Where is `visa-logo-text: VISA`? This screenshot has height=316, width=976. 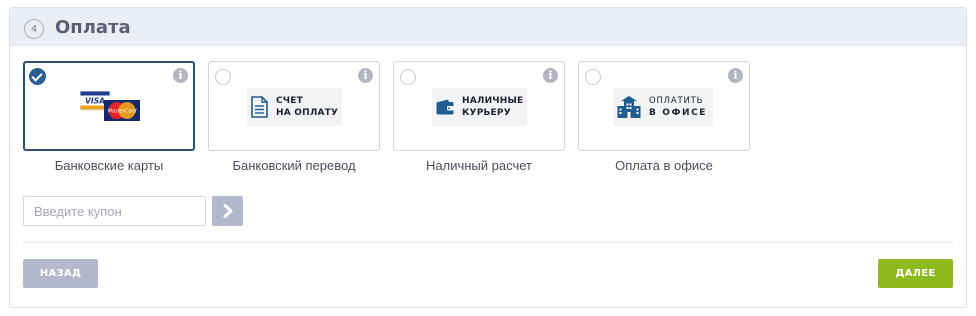 visa-logo-text: VISA is located at coordinates (95, 101).